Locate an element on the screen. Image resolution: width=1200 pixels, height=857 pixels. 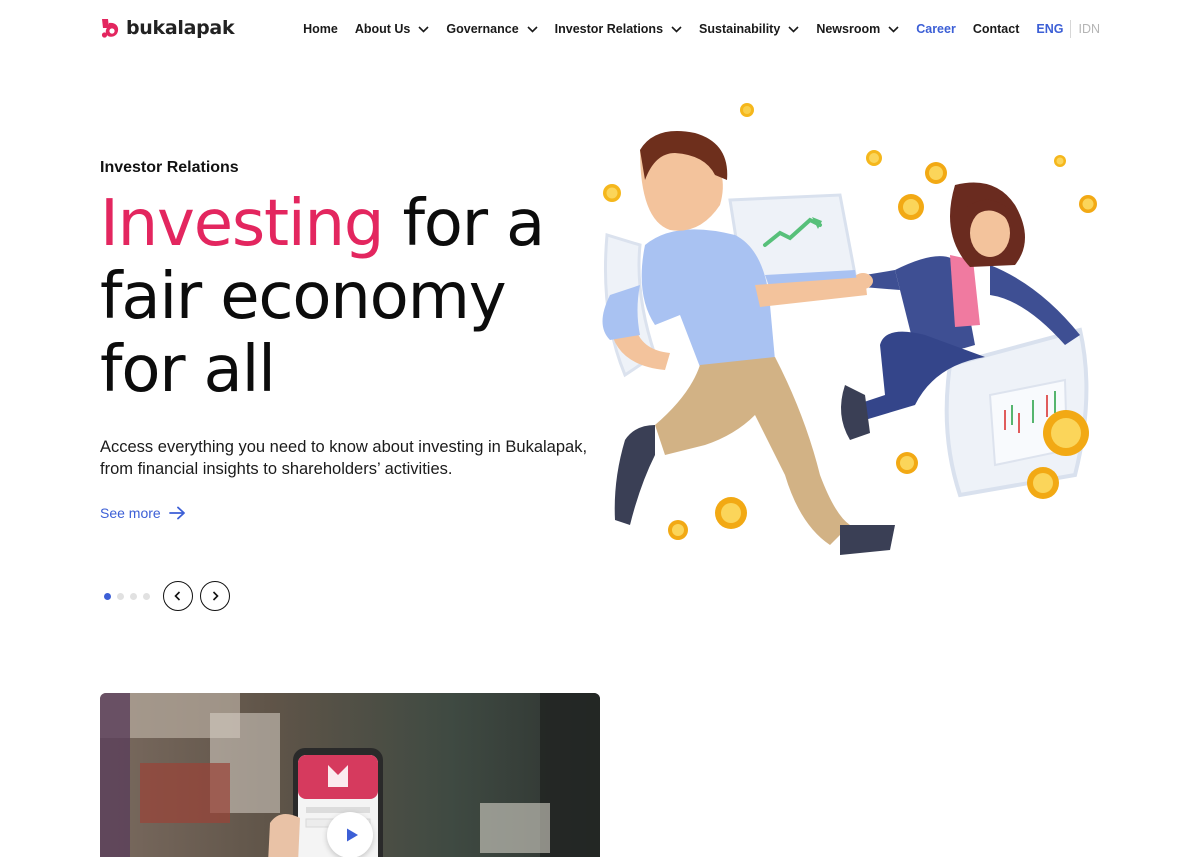
play-icon is located at coordinates (352, 835).